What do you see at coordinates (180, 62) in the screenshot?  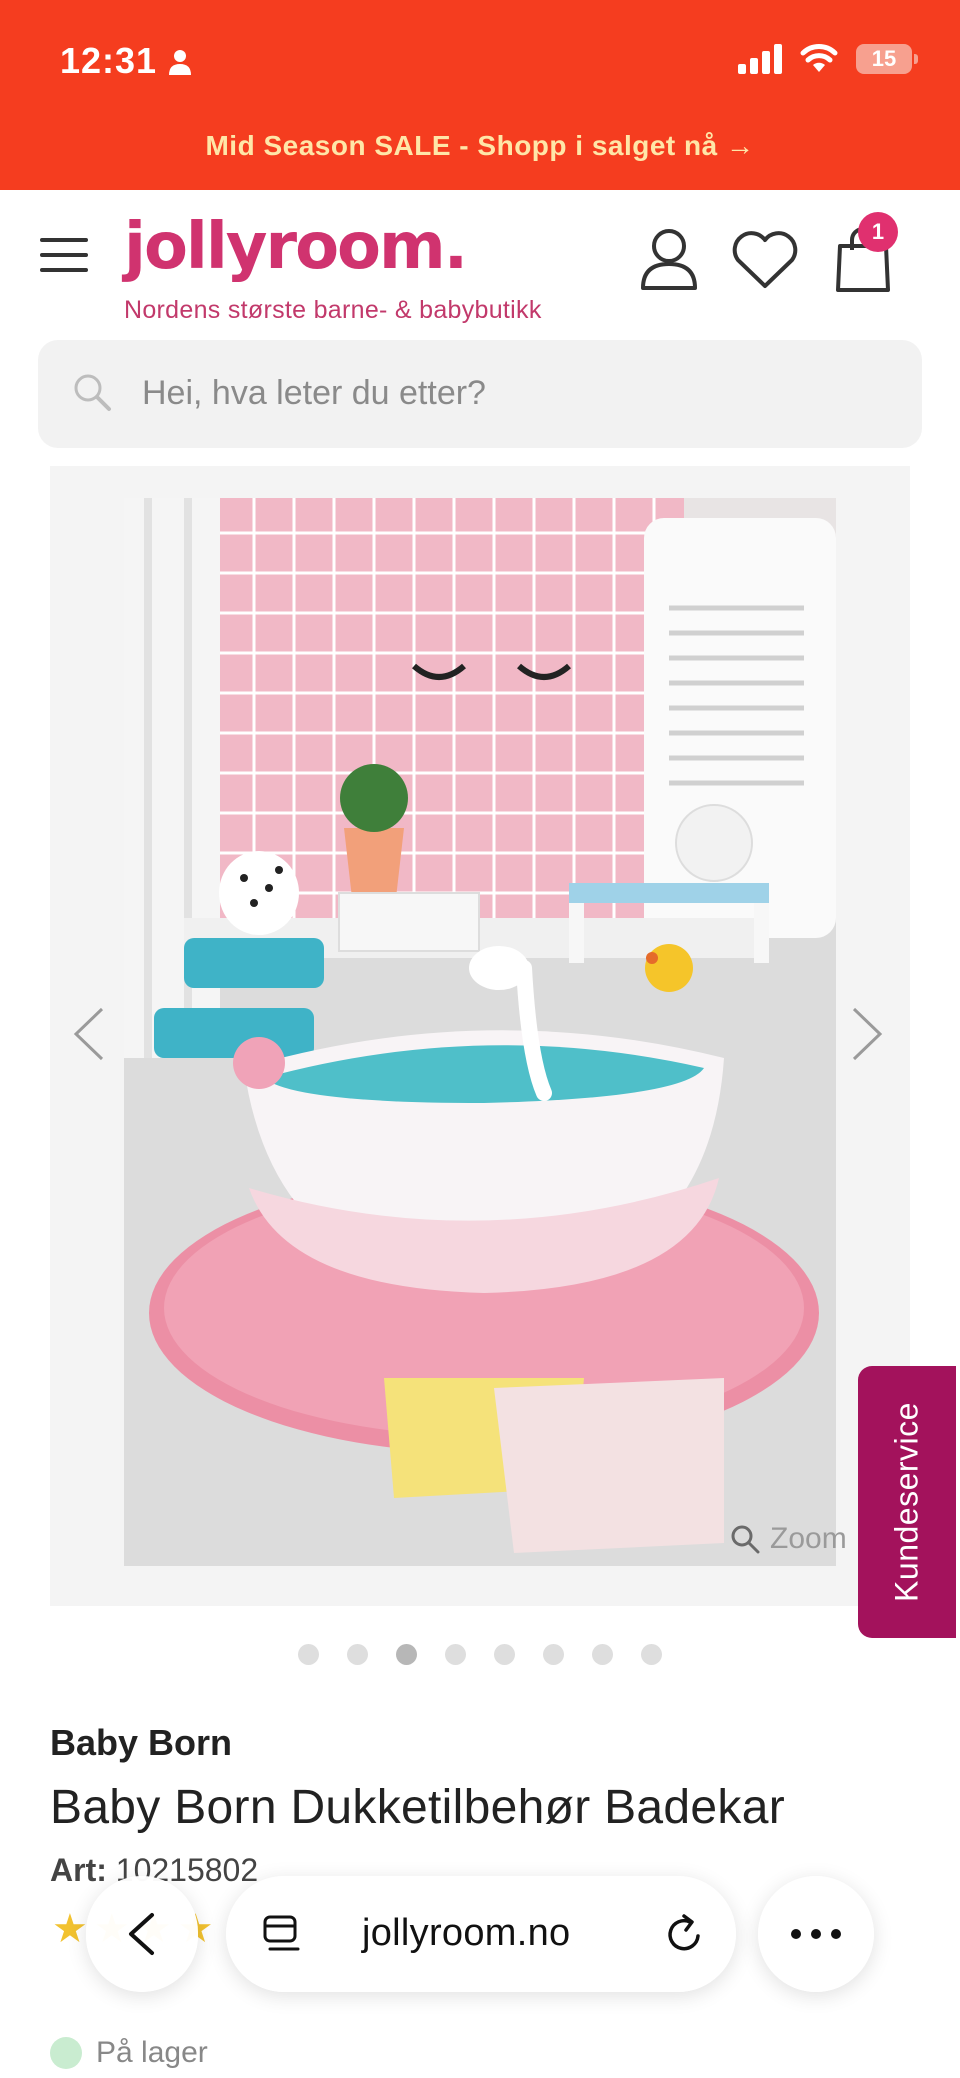 I see `person-icon` at bounding box center [180, 62].